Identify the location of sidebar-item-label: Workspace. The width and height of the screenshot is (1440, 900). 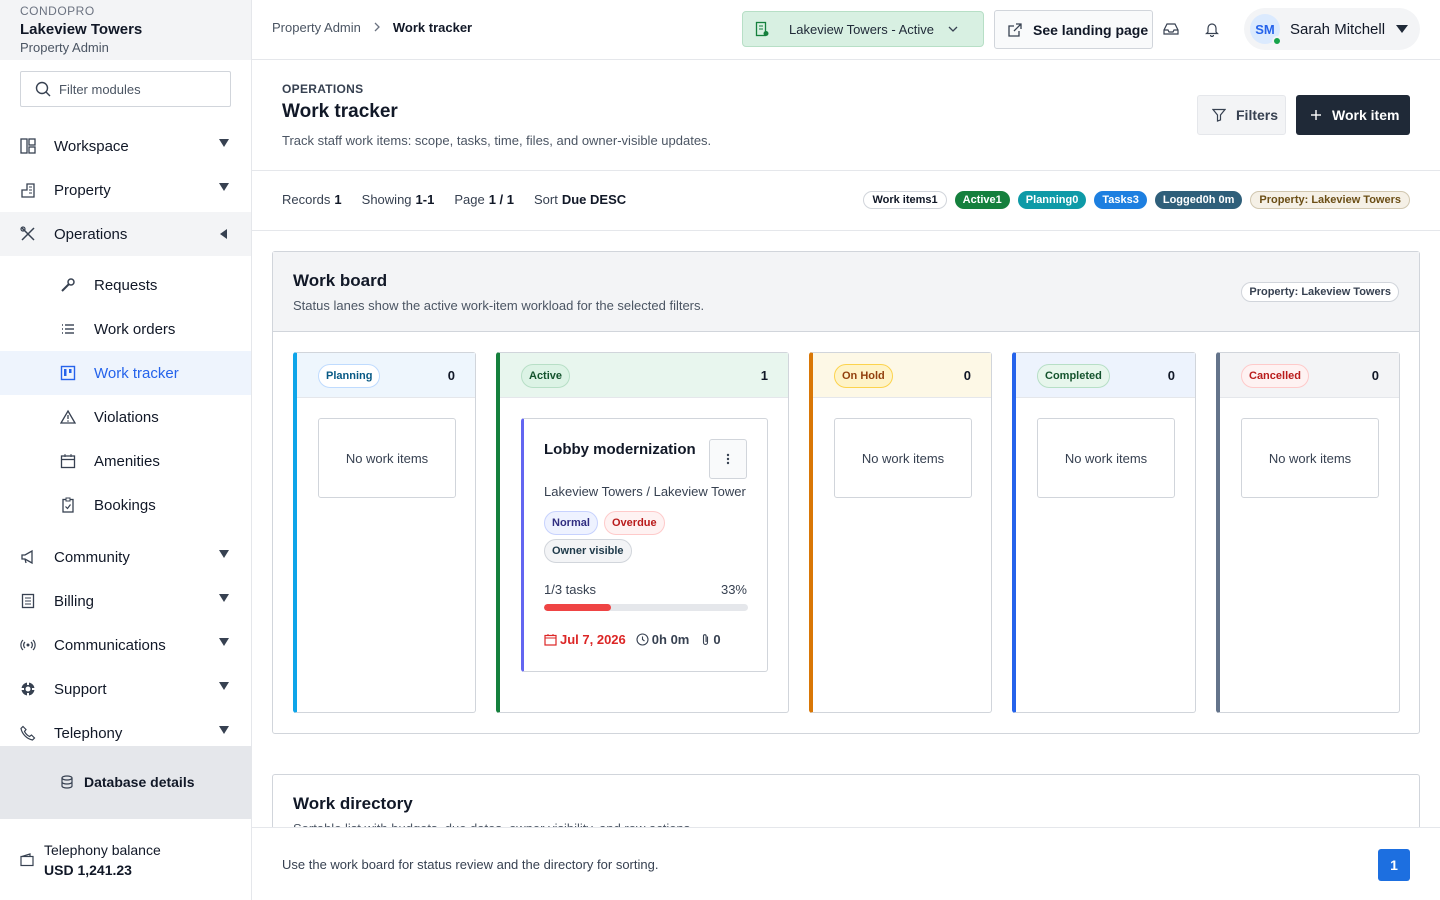
(91, 146).